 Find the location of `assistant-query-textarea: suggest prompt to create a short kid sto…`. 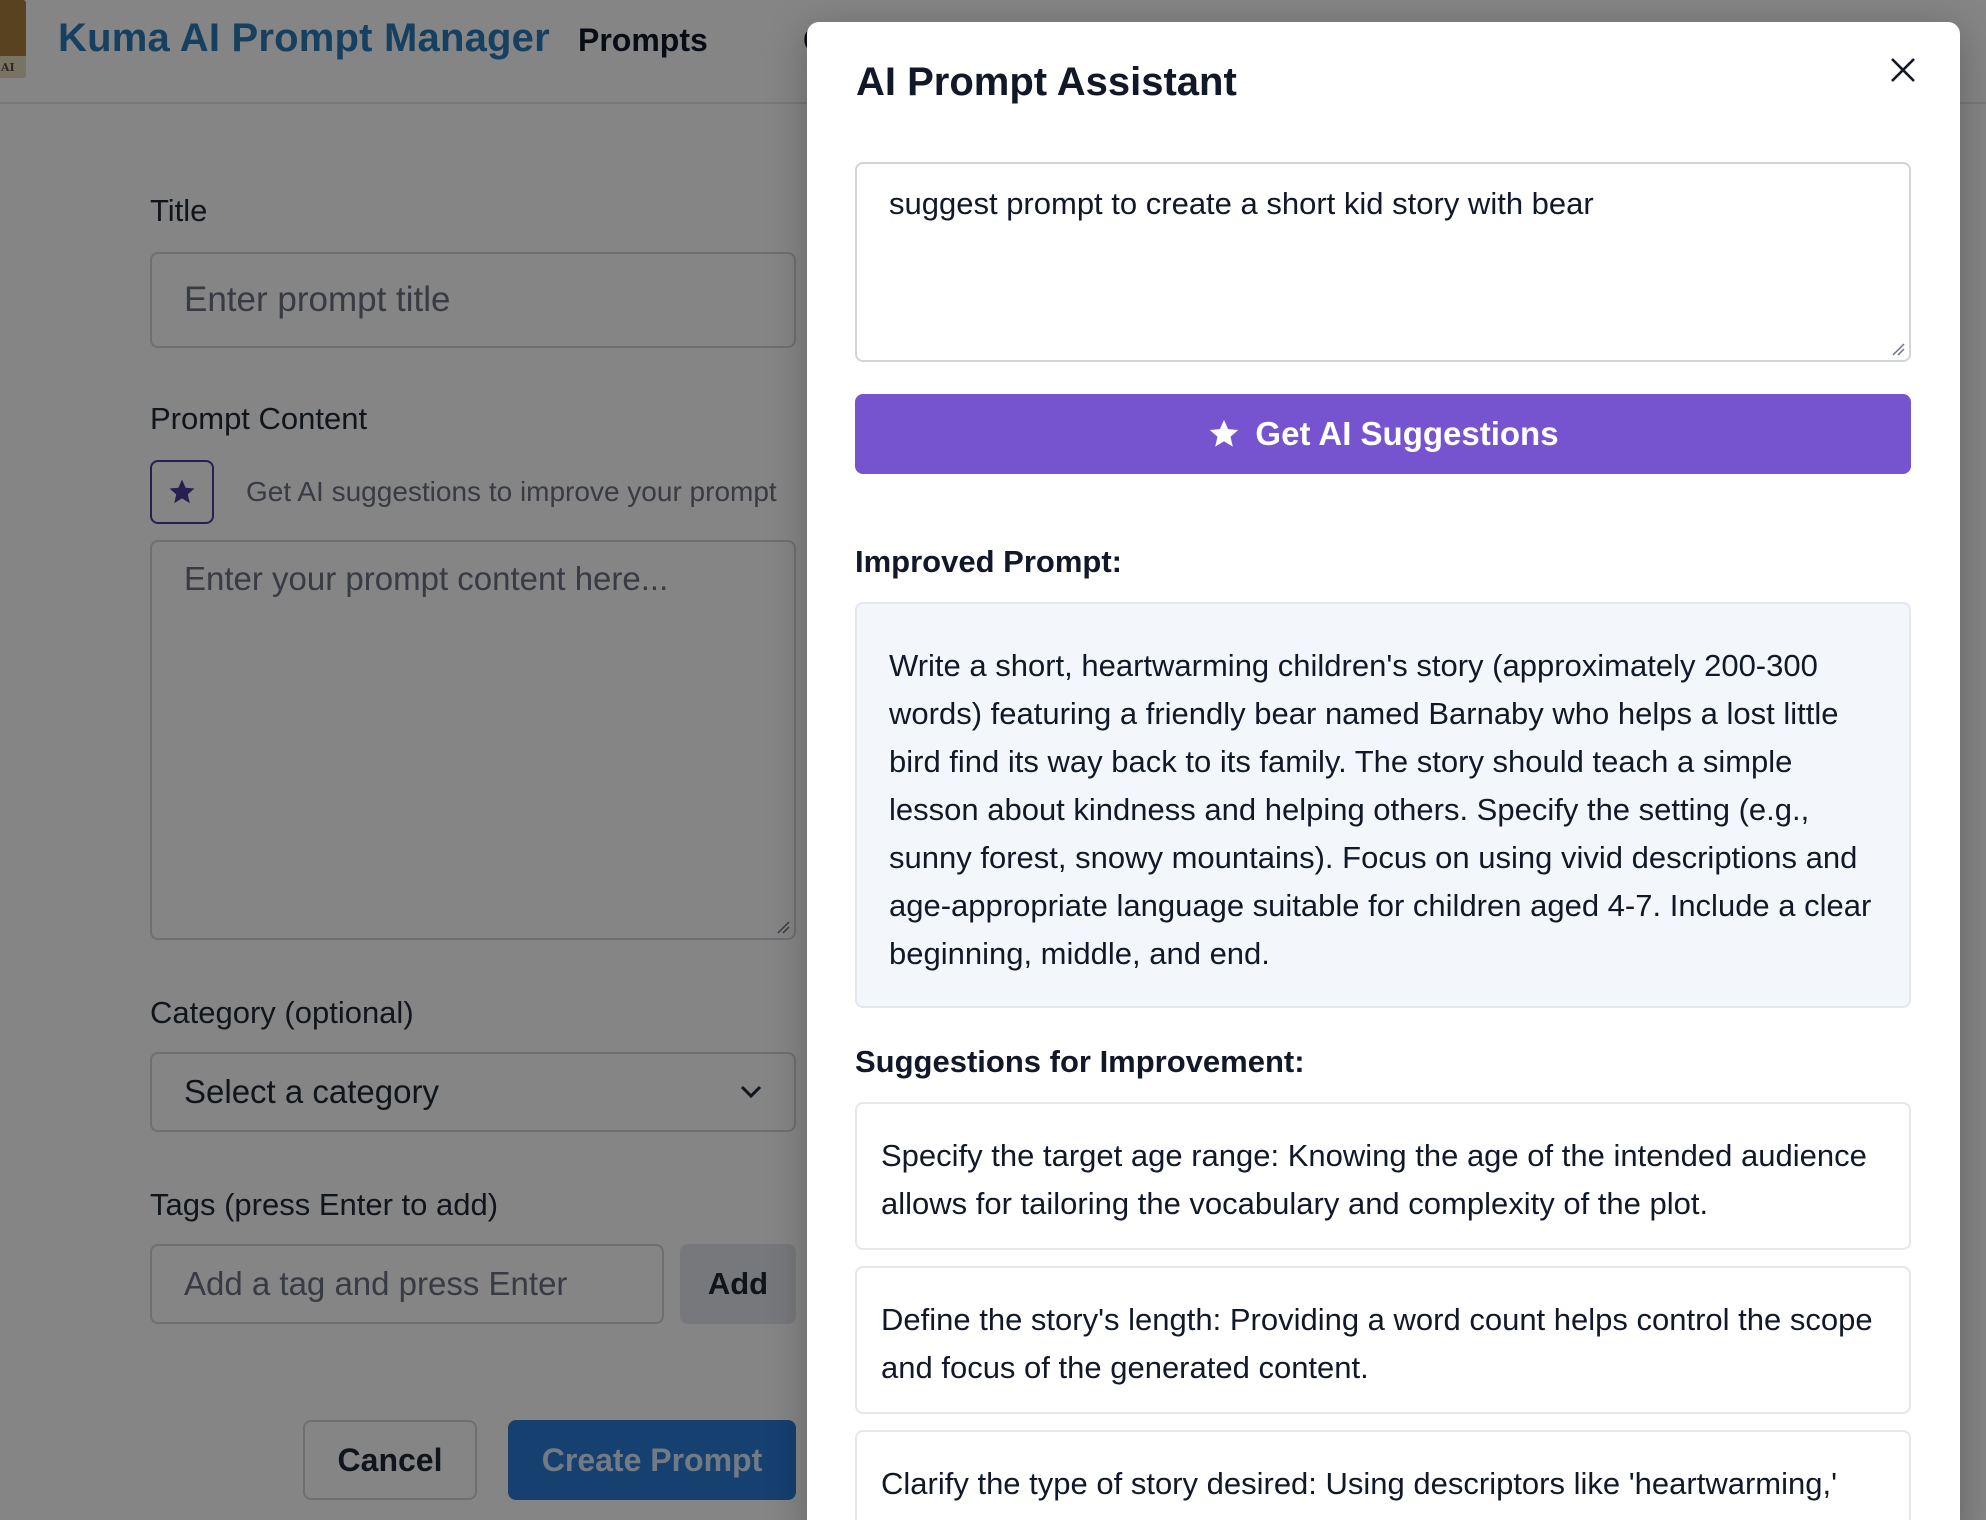

assistant-query-textarea: suggest prompt to create a short kid sto… is located at coordinates (1383, 262).